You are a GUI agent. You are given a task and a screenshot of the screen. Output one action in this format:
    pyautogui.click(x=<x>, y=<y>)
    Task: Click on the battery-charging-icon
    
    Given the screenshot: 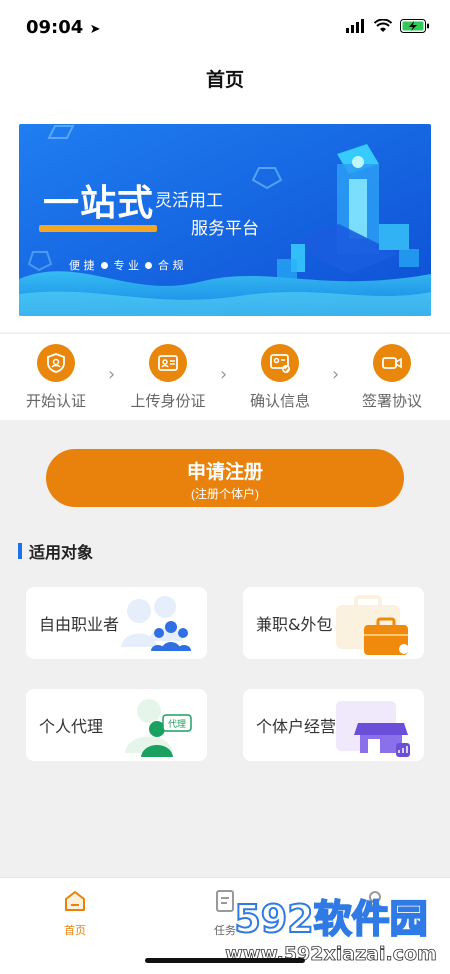 What is the action you would take?
    pyautogui.click(x=414, y=26)
    